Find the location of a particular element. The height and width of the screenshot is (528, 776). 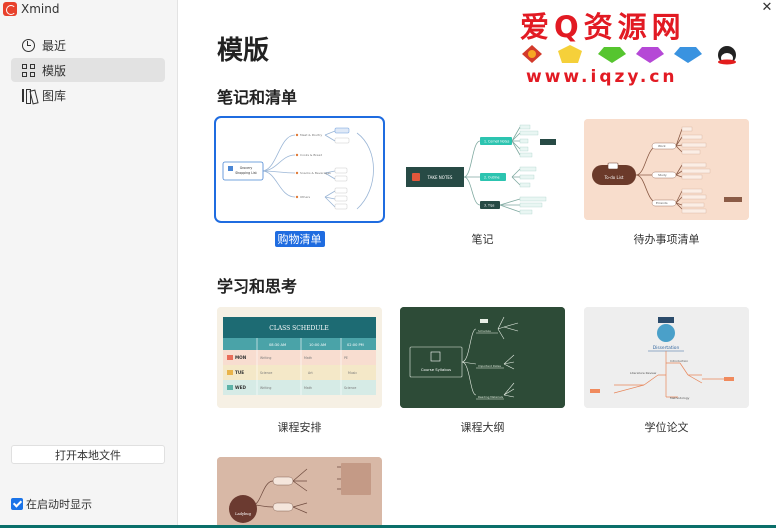

show-on-startup-label: 在启动时显示 is located at coordinates (59, 504).